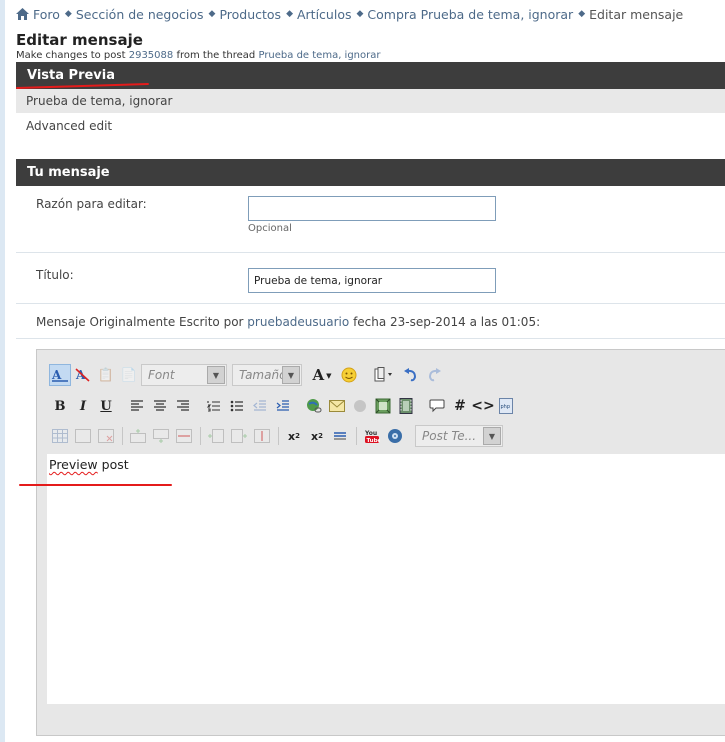  What do you see at coordinates (55, 275) in the screenshot?
I see `title-label: Título:` at bounding box center [55, 275].